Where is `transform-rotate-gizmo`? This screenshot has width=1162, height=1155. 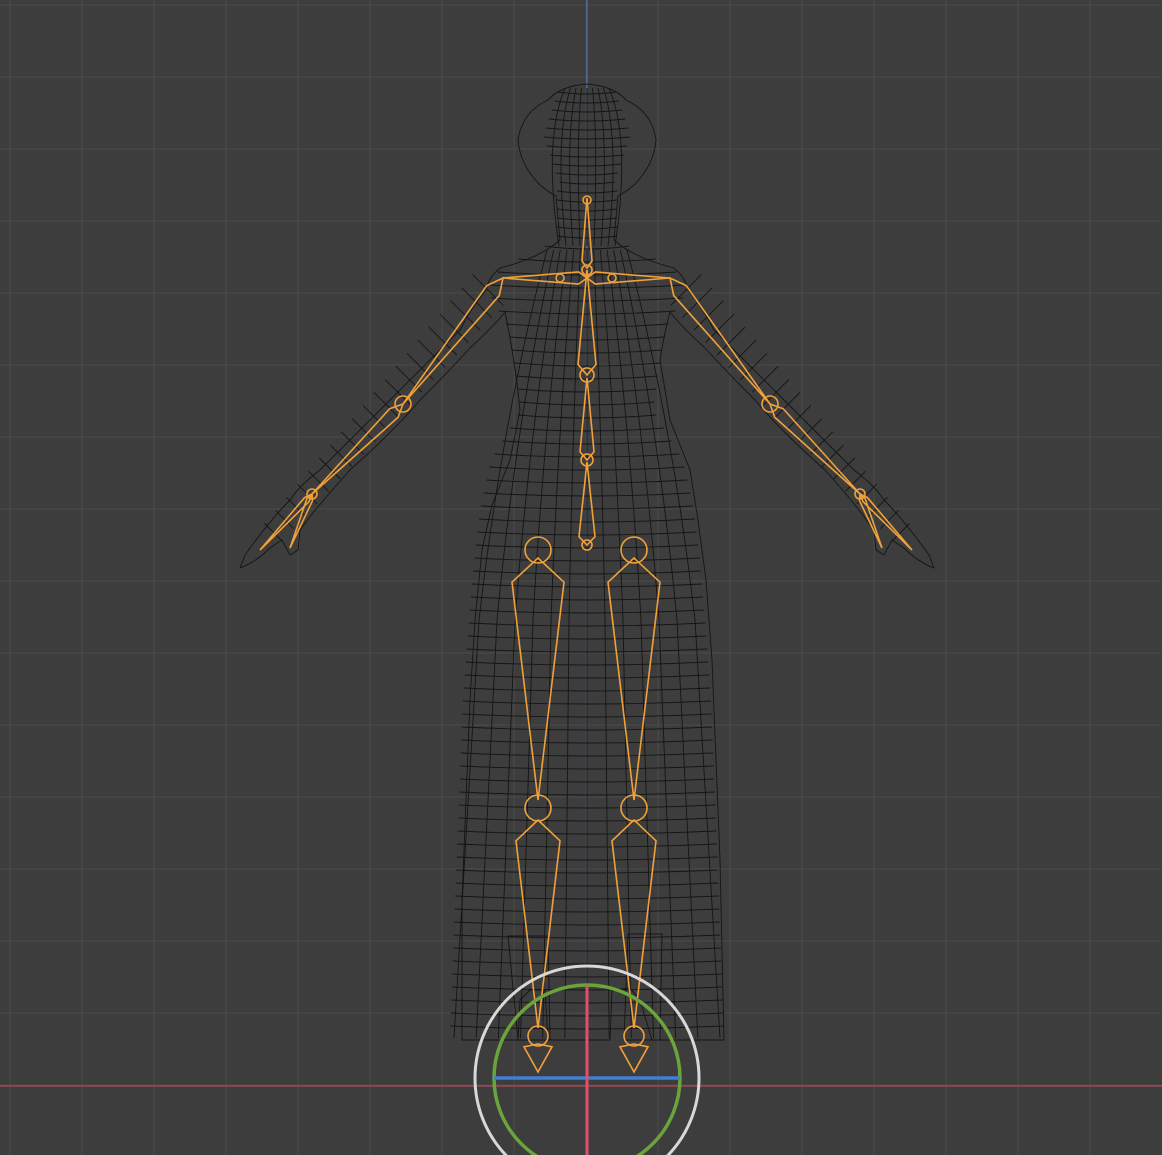 transform-rotate-gizmo is located at coordinates (587, 1059).